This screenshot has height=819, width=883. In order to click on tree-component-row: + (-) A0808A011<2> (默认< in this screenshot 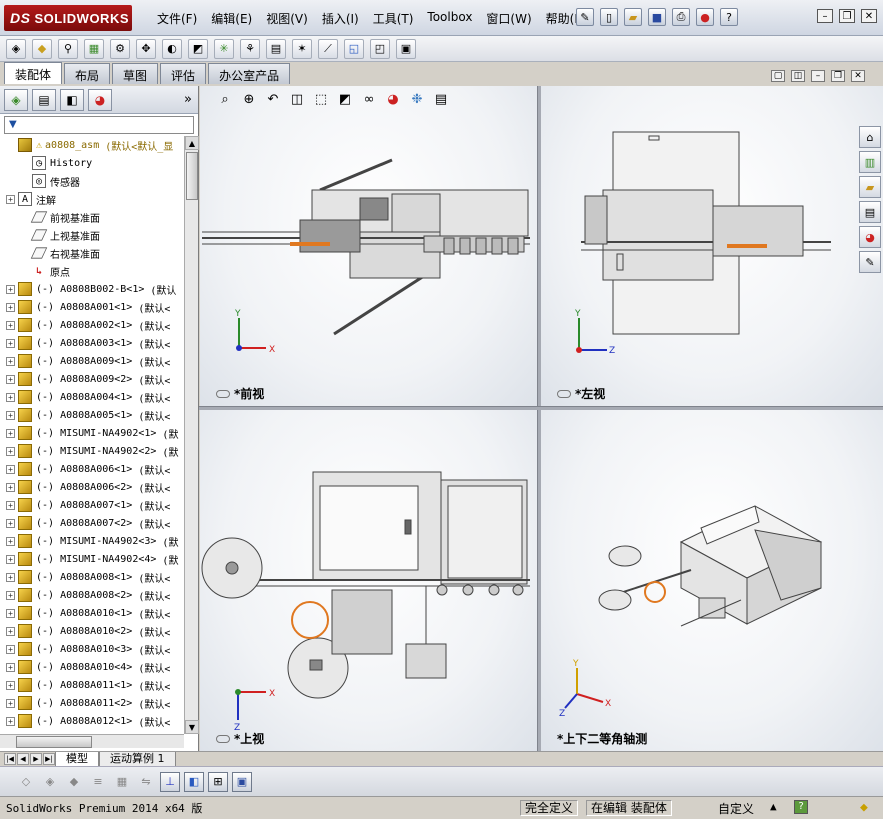, I will do `click(92, 703)`.